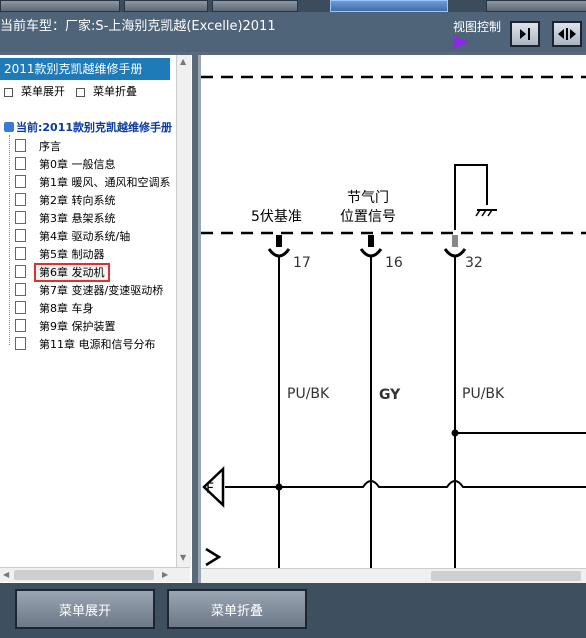 This screenshot has width=586, height=638. What do you see at coordinates (165, 574) in the screenshot?
I see `scroll-right-icon: ▶` at bounding box center [165, 574].